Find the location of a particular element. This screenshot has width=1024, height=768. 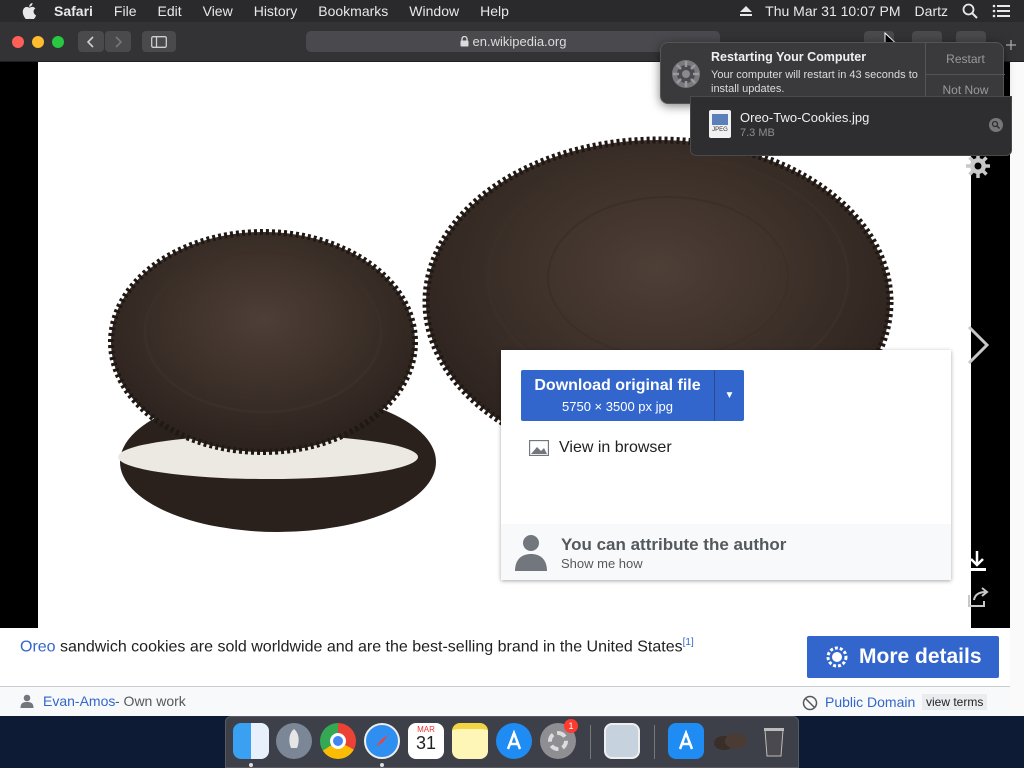

address-bar: en.wikipedia.org is located at coordinates (513, 41).